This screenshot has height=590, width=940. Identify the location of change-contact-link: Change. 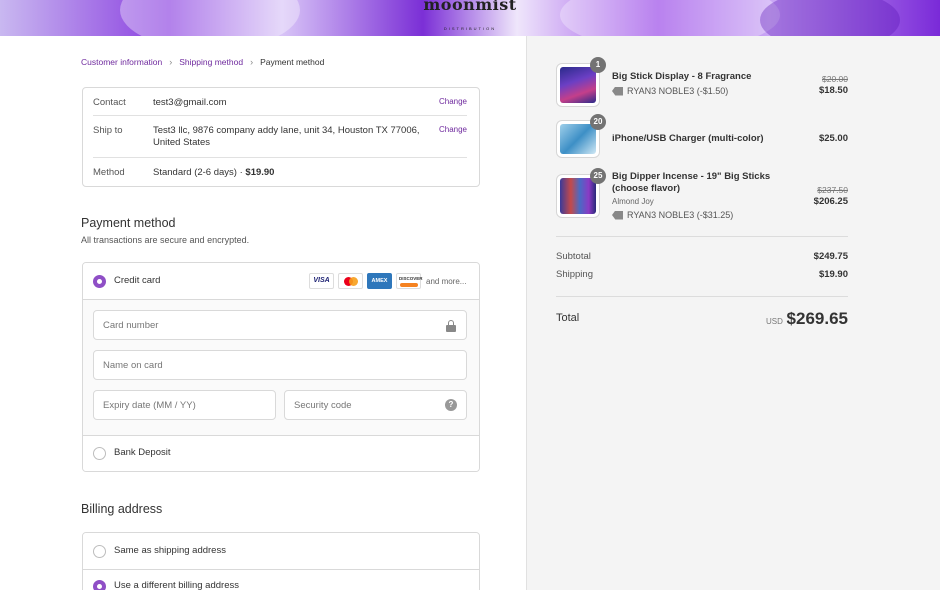
(453, 101).